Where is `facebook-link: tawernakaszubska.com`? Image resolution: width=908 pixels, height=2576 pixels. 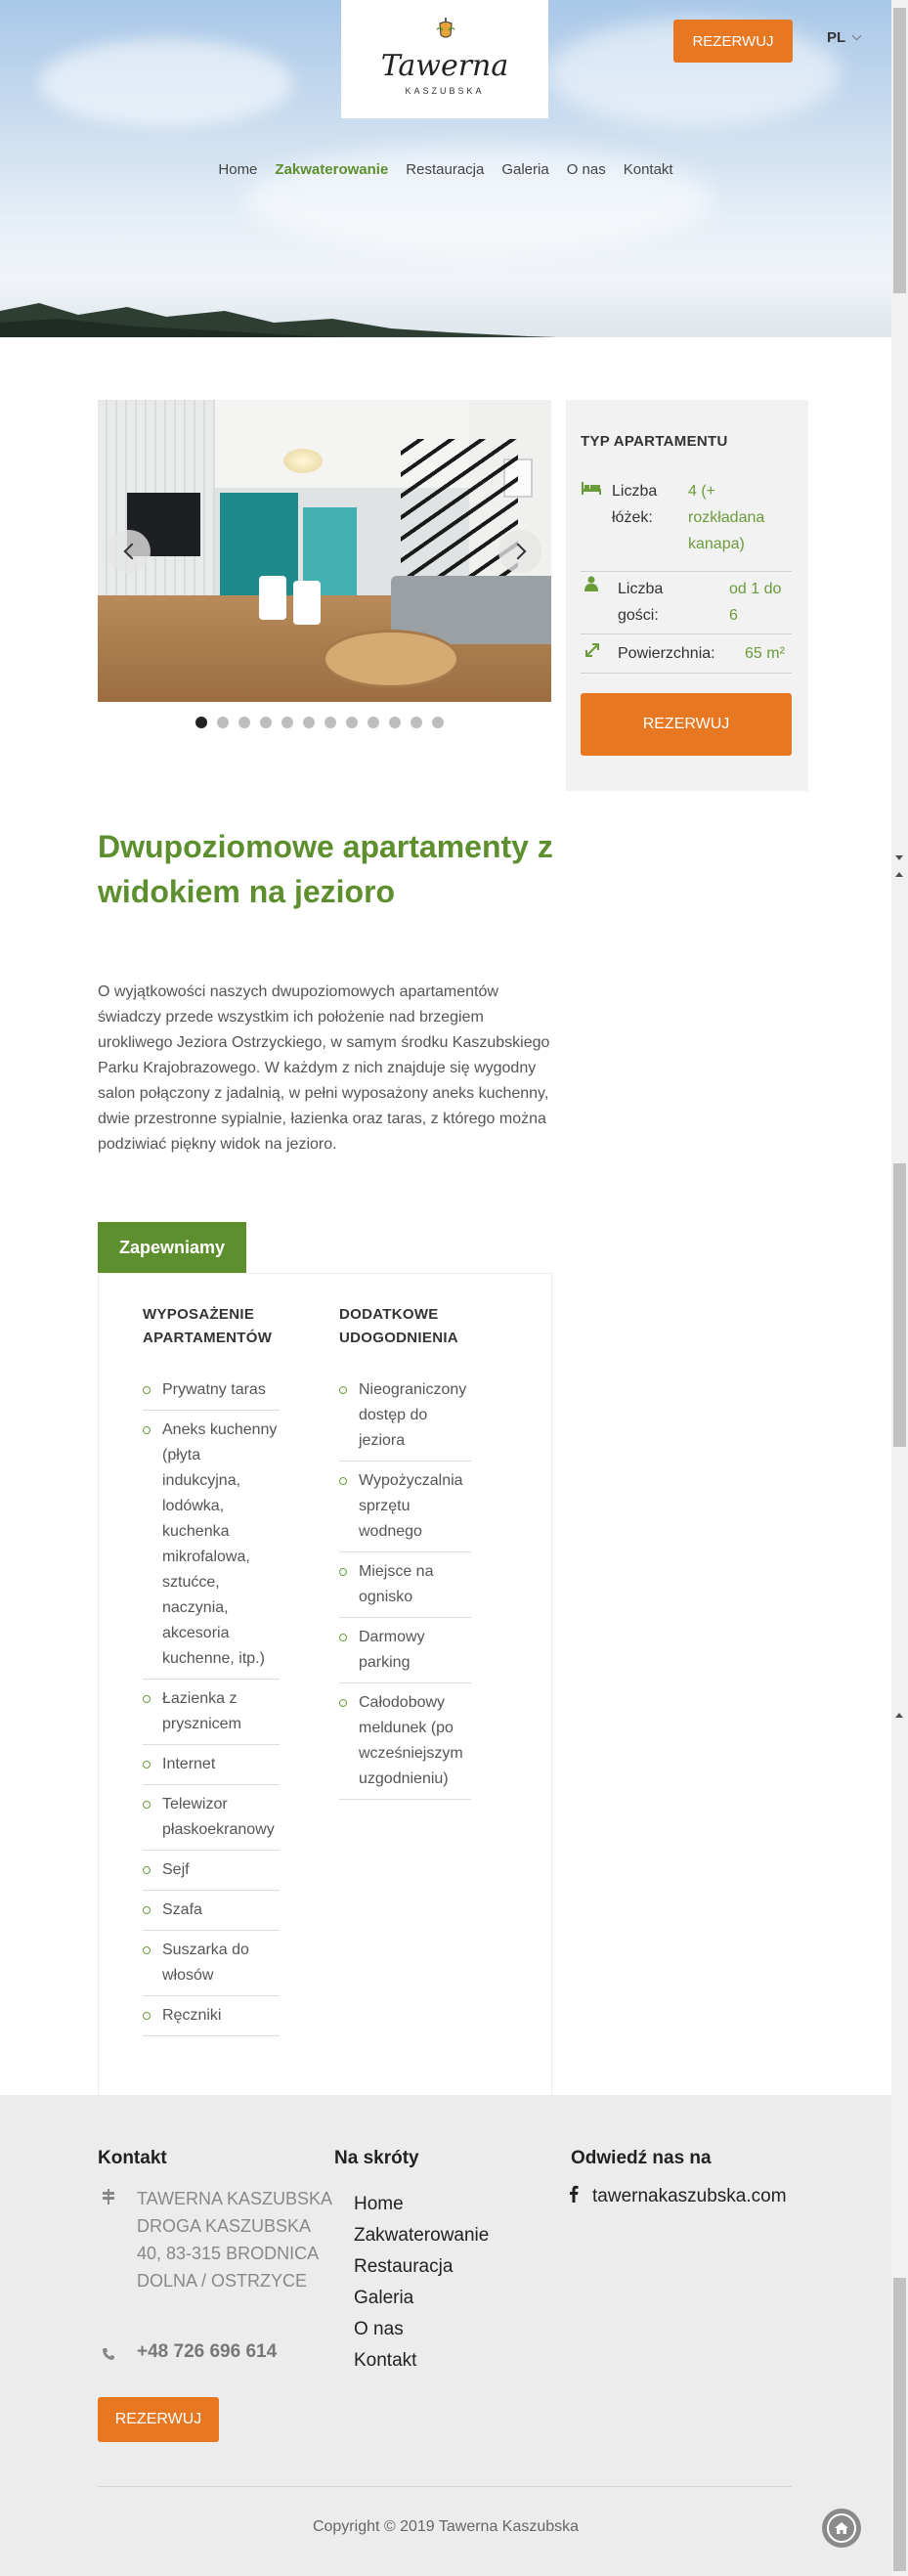
facebook-link: tawernakaszubska.com is located at coordinates (678, 2196).